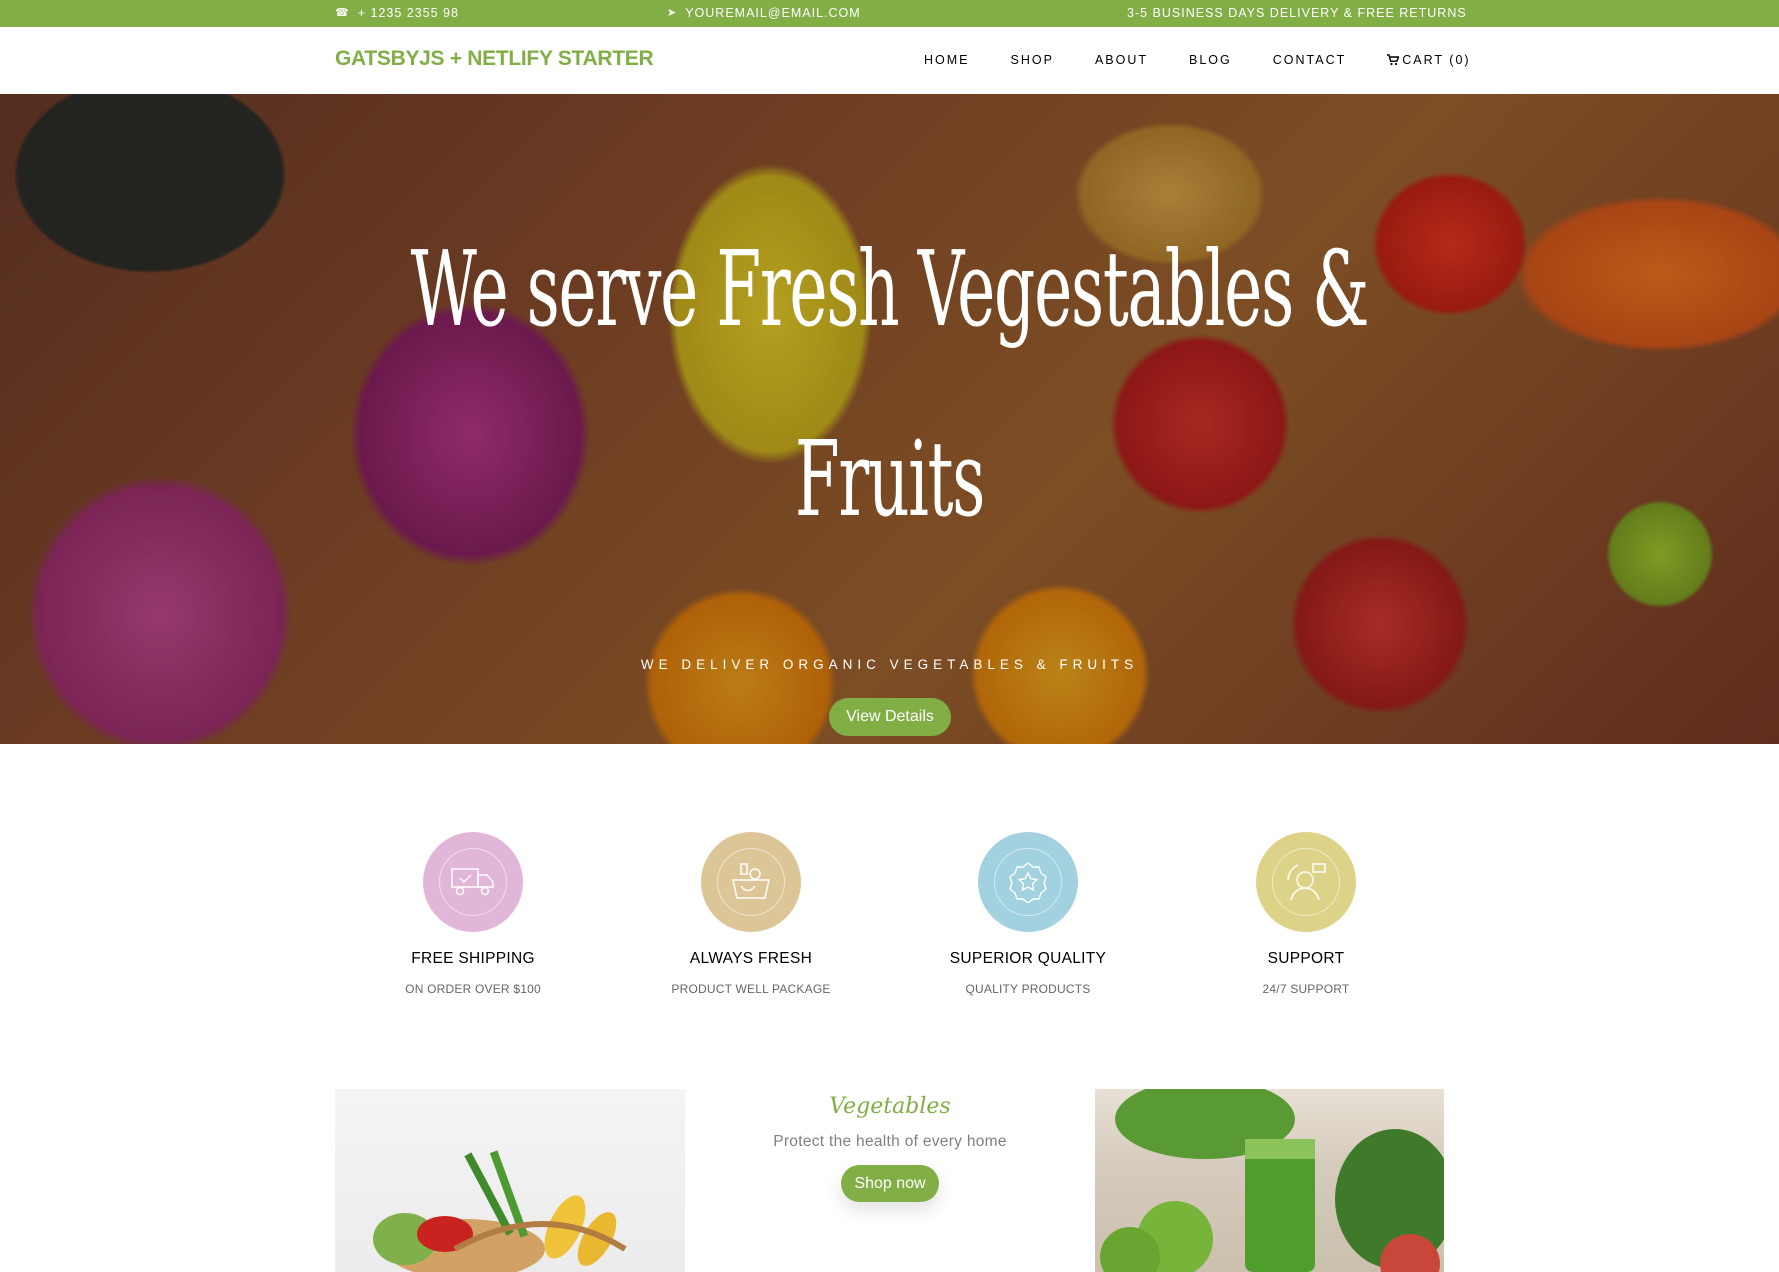 Image resolution: width=1779 pixels, height=1272 pixels. What do you see at coordinates (1310, 60) in the screenshot?
I see `nav-contact: CONTACT` at bounding box center [1310, 60].